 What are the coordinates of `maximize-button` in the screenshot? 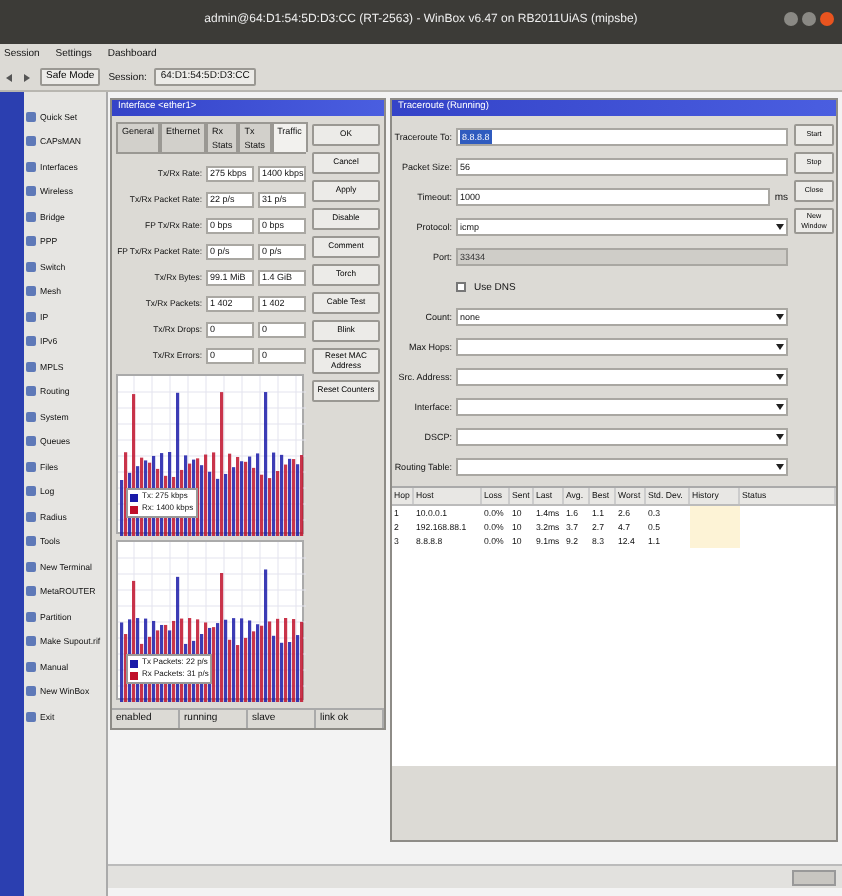 It's located at (809, 19).